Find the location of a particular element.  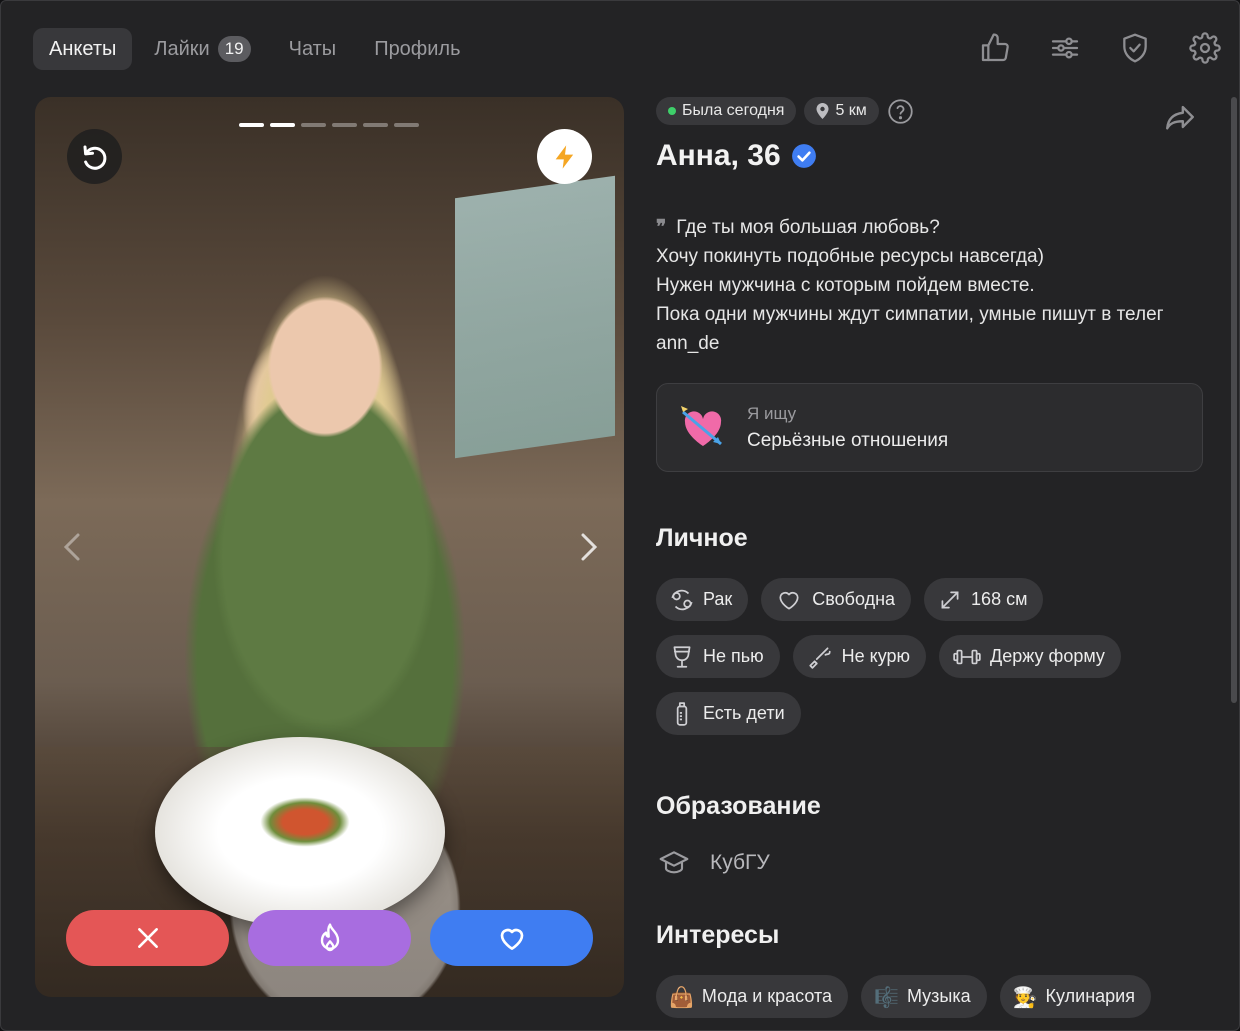

personal-tag: Свободна is located at coordinates (836, 599).